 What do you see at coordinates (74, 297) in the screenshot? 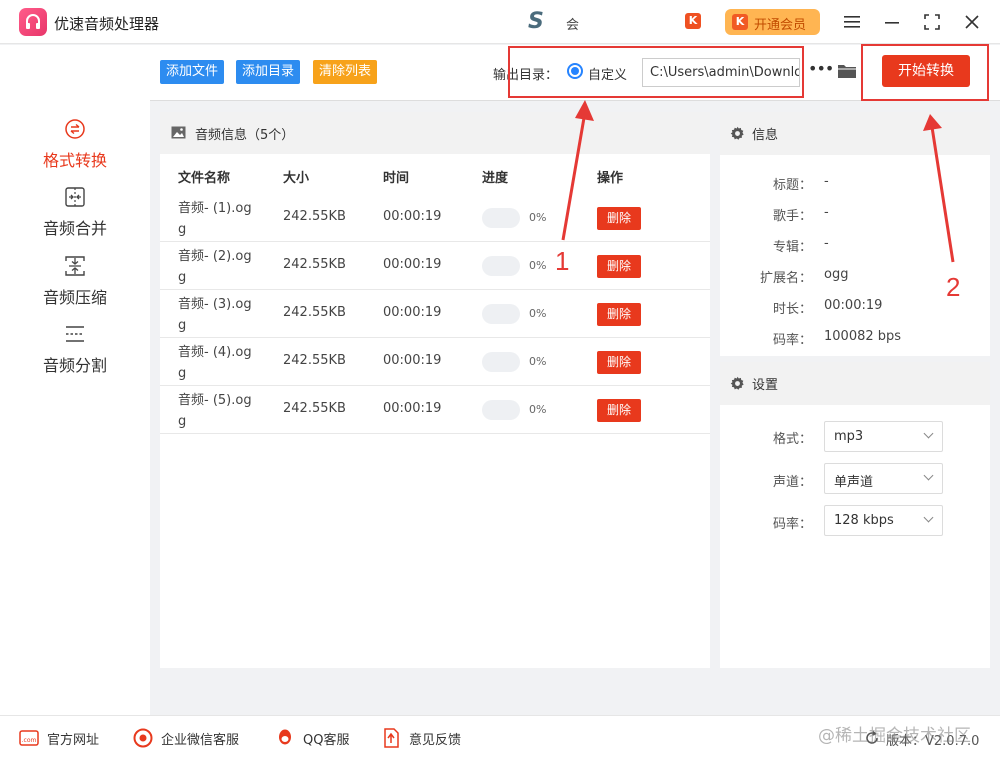
I see `sidebar-item-label: 音频压缩` at bounding box center [74, 297].